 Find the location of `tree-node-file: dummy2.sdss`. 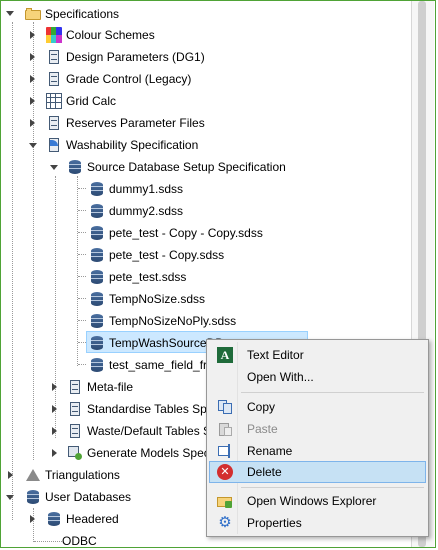

tree-node-file: dummy2.sdss is located at coordinates (136, 211).